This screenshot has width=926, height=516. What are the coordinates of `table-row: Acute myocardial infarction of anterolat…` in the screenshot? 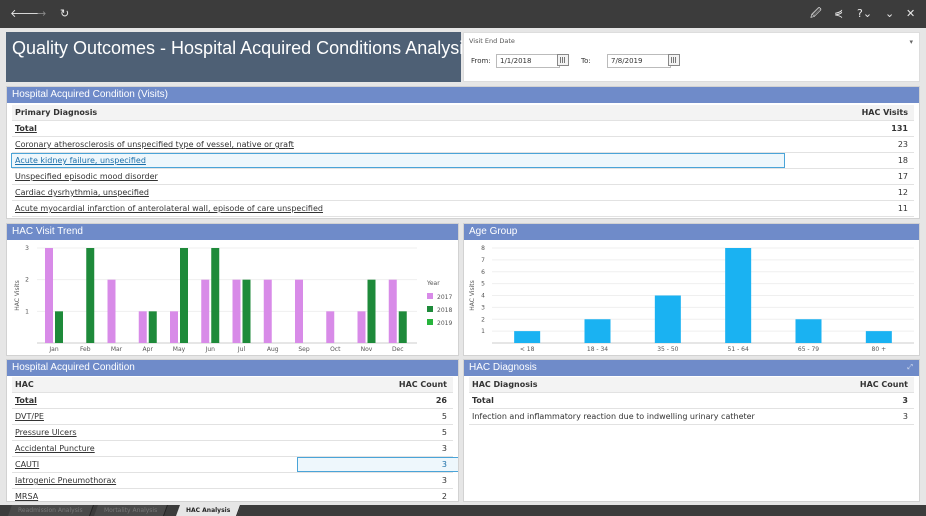 It's located at (463, 209).